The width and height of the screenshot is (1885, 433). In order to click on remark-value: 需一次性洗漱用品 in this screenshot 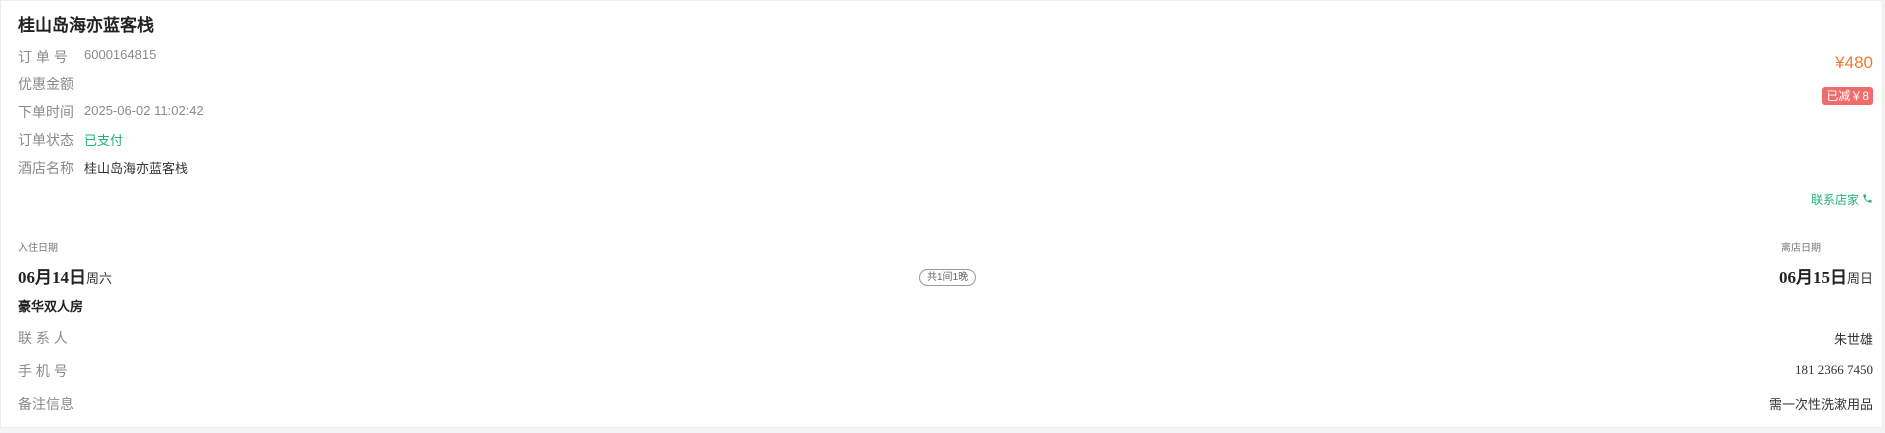, I will do `click(1820, 404)`.